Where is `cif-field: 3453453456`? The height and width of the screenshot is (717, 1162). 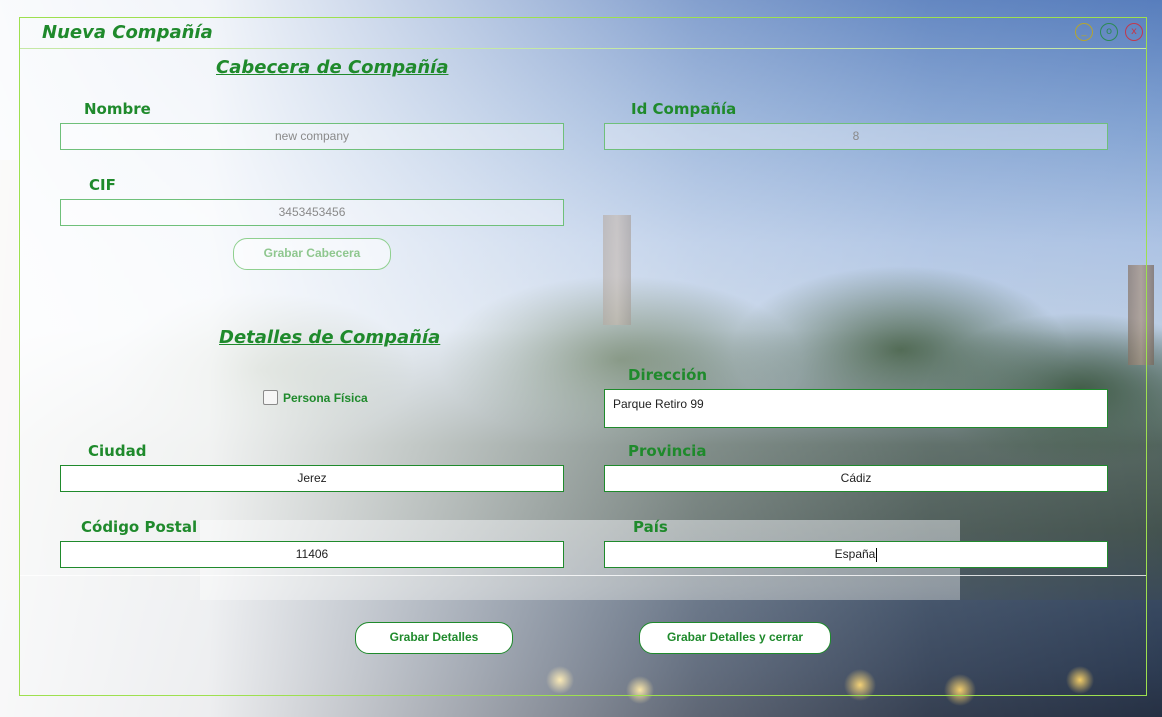 cif-field: 3453453456 is located at coordinates (312, 212).